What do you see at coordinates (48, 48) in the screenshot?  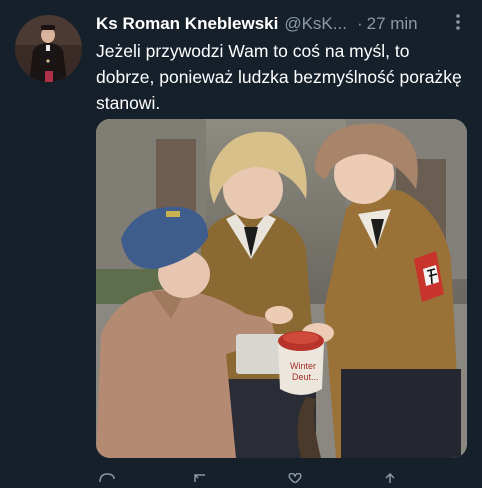 I see `avatar` at bounding box center [48, 48].